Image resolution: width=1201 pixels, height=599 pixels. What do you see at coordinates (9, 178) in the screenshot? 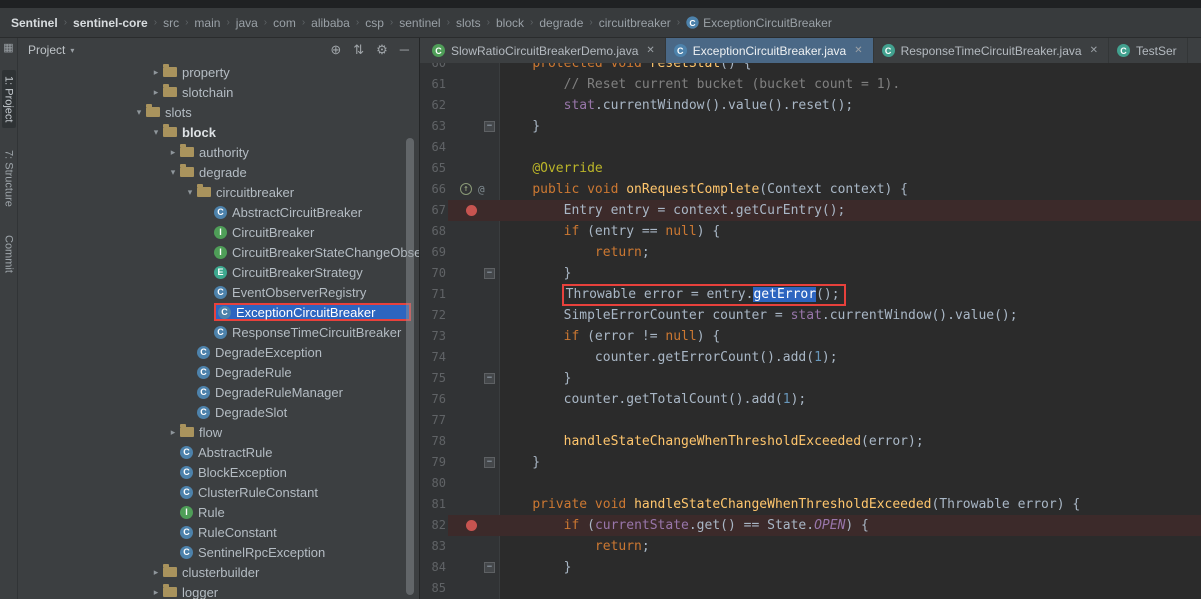
I see `stripe-button-7-structure: 7: Structure` at bounding box center [9, 178].